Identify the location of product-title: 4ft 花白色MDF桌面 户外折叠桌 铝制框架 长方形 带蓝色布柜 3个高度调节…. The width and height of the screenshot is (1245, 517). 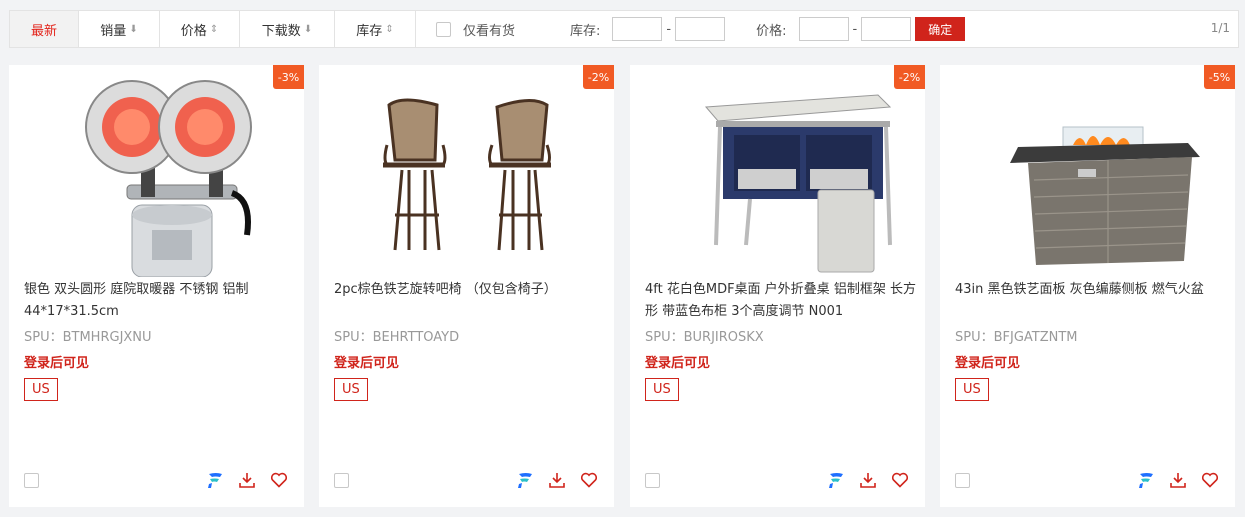
(781, 301).